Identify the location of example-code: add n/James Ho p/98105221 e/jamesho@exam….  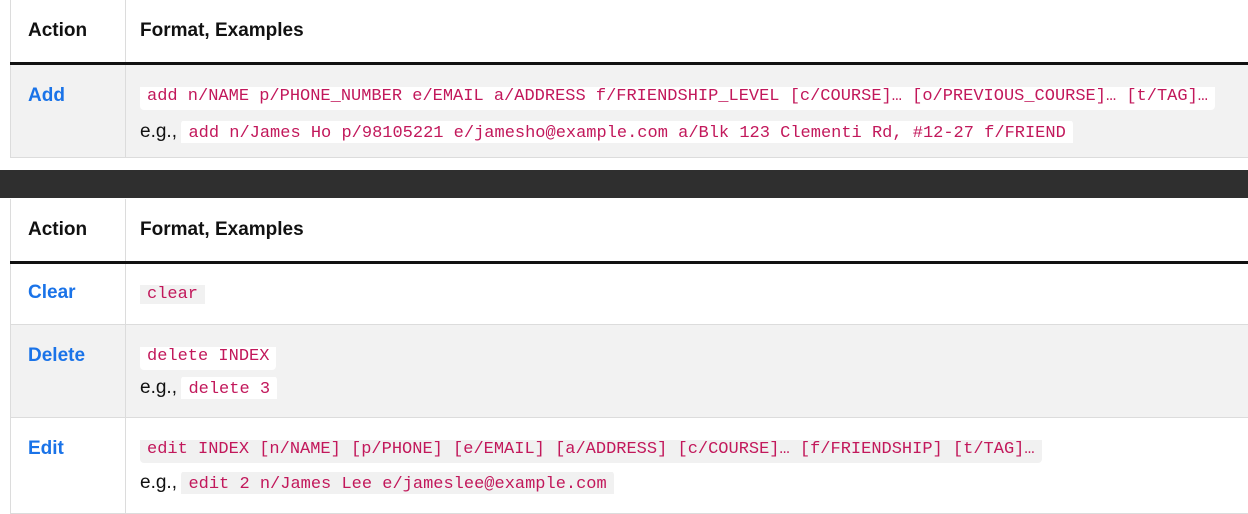
(626, 132).